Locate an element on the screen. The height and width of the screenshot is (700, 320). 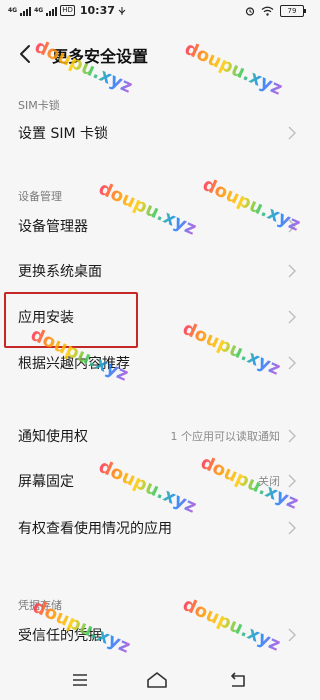
back-icon is located at coordinates (238, 679).